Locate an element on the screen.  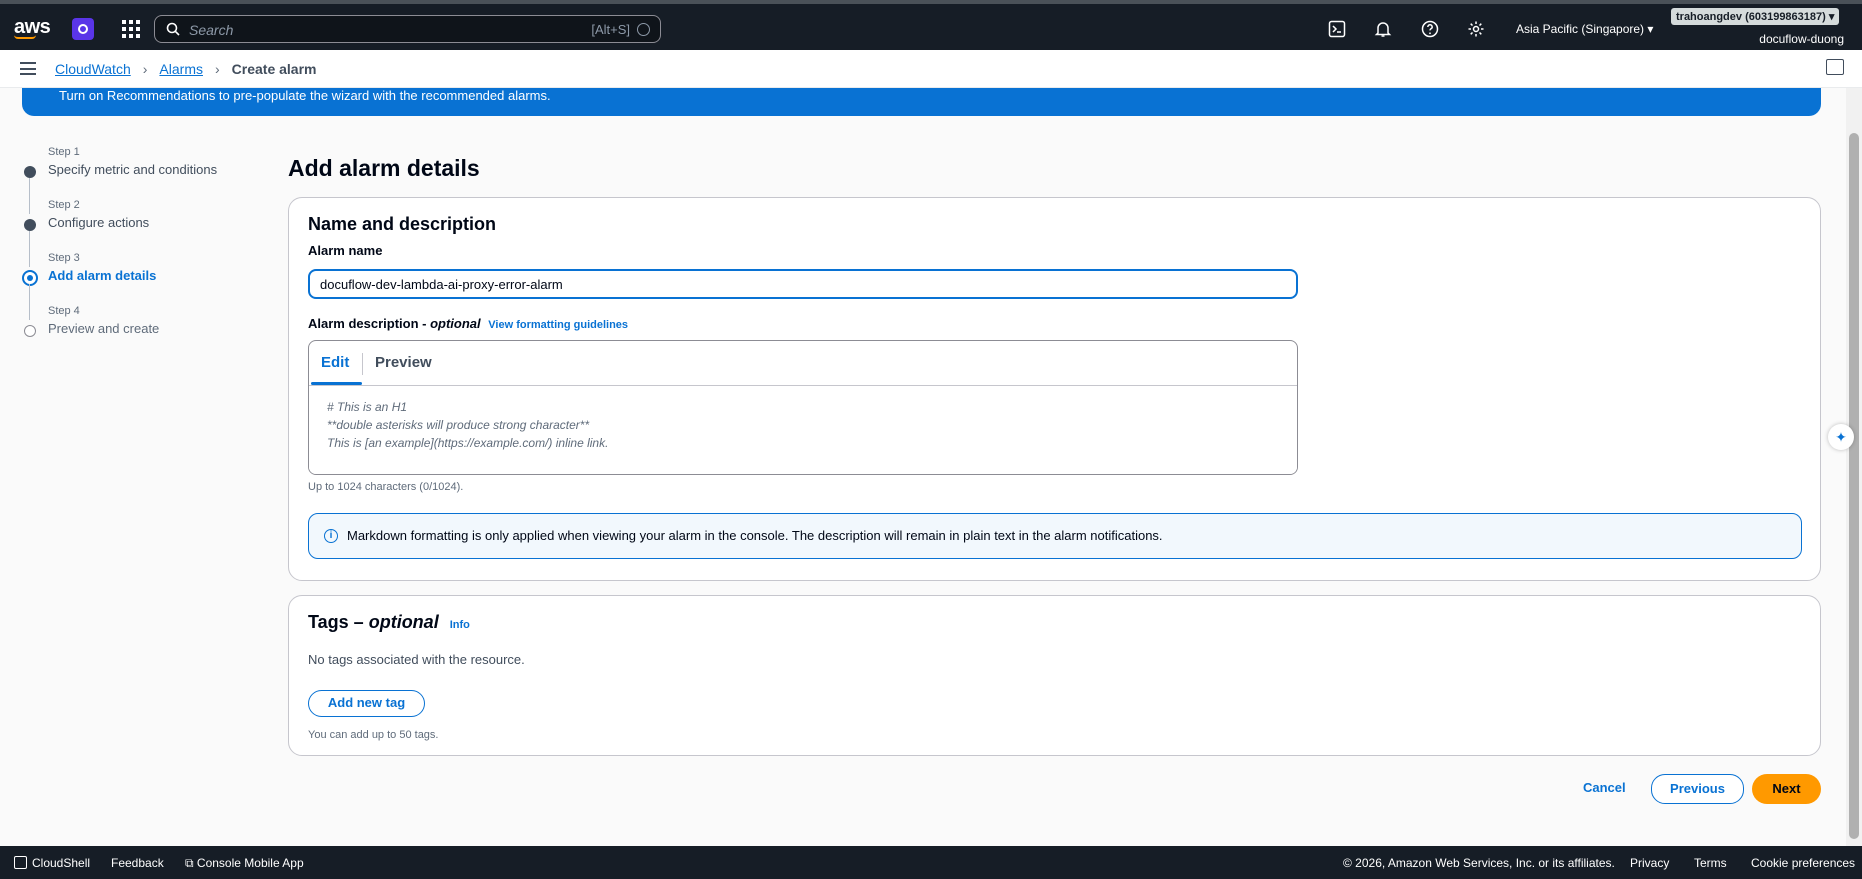
section-title: Tags – optional Info is located at coordinates (389, 622).